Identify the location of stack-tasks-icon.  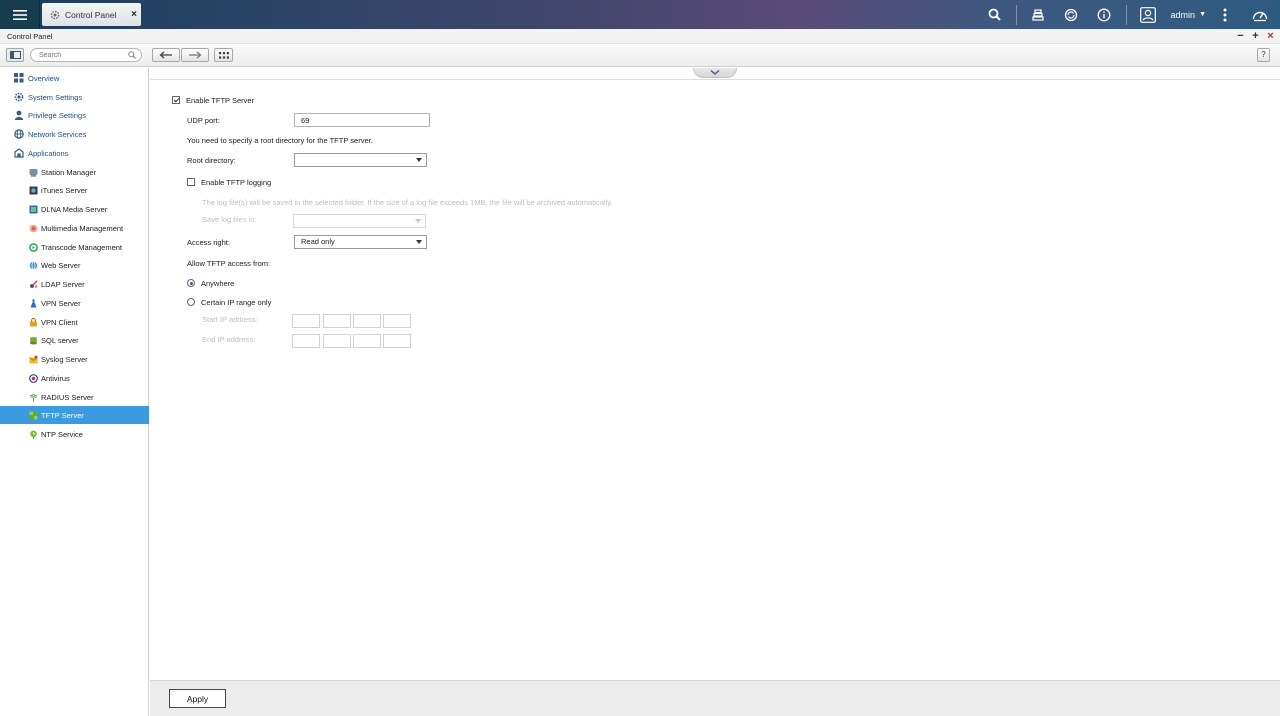
(1038, 14).